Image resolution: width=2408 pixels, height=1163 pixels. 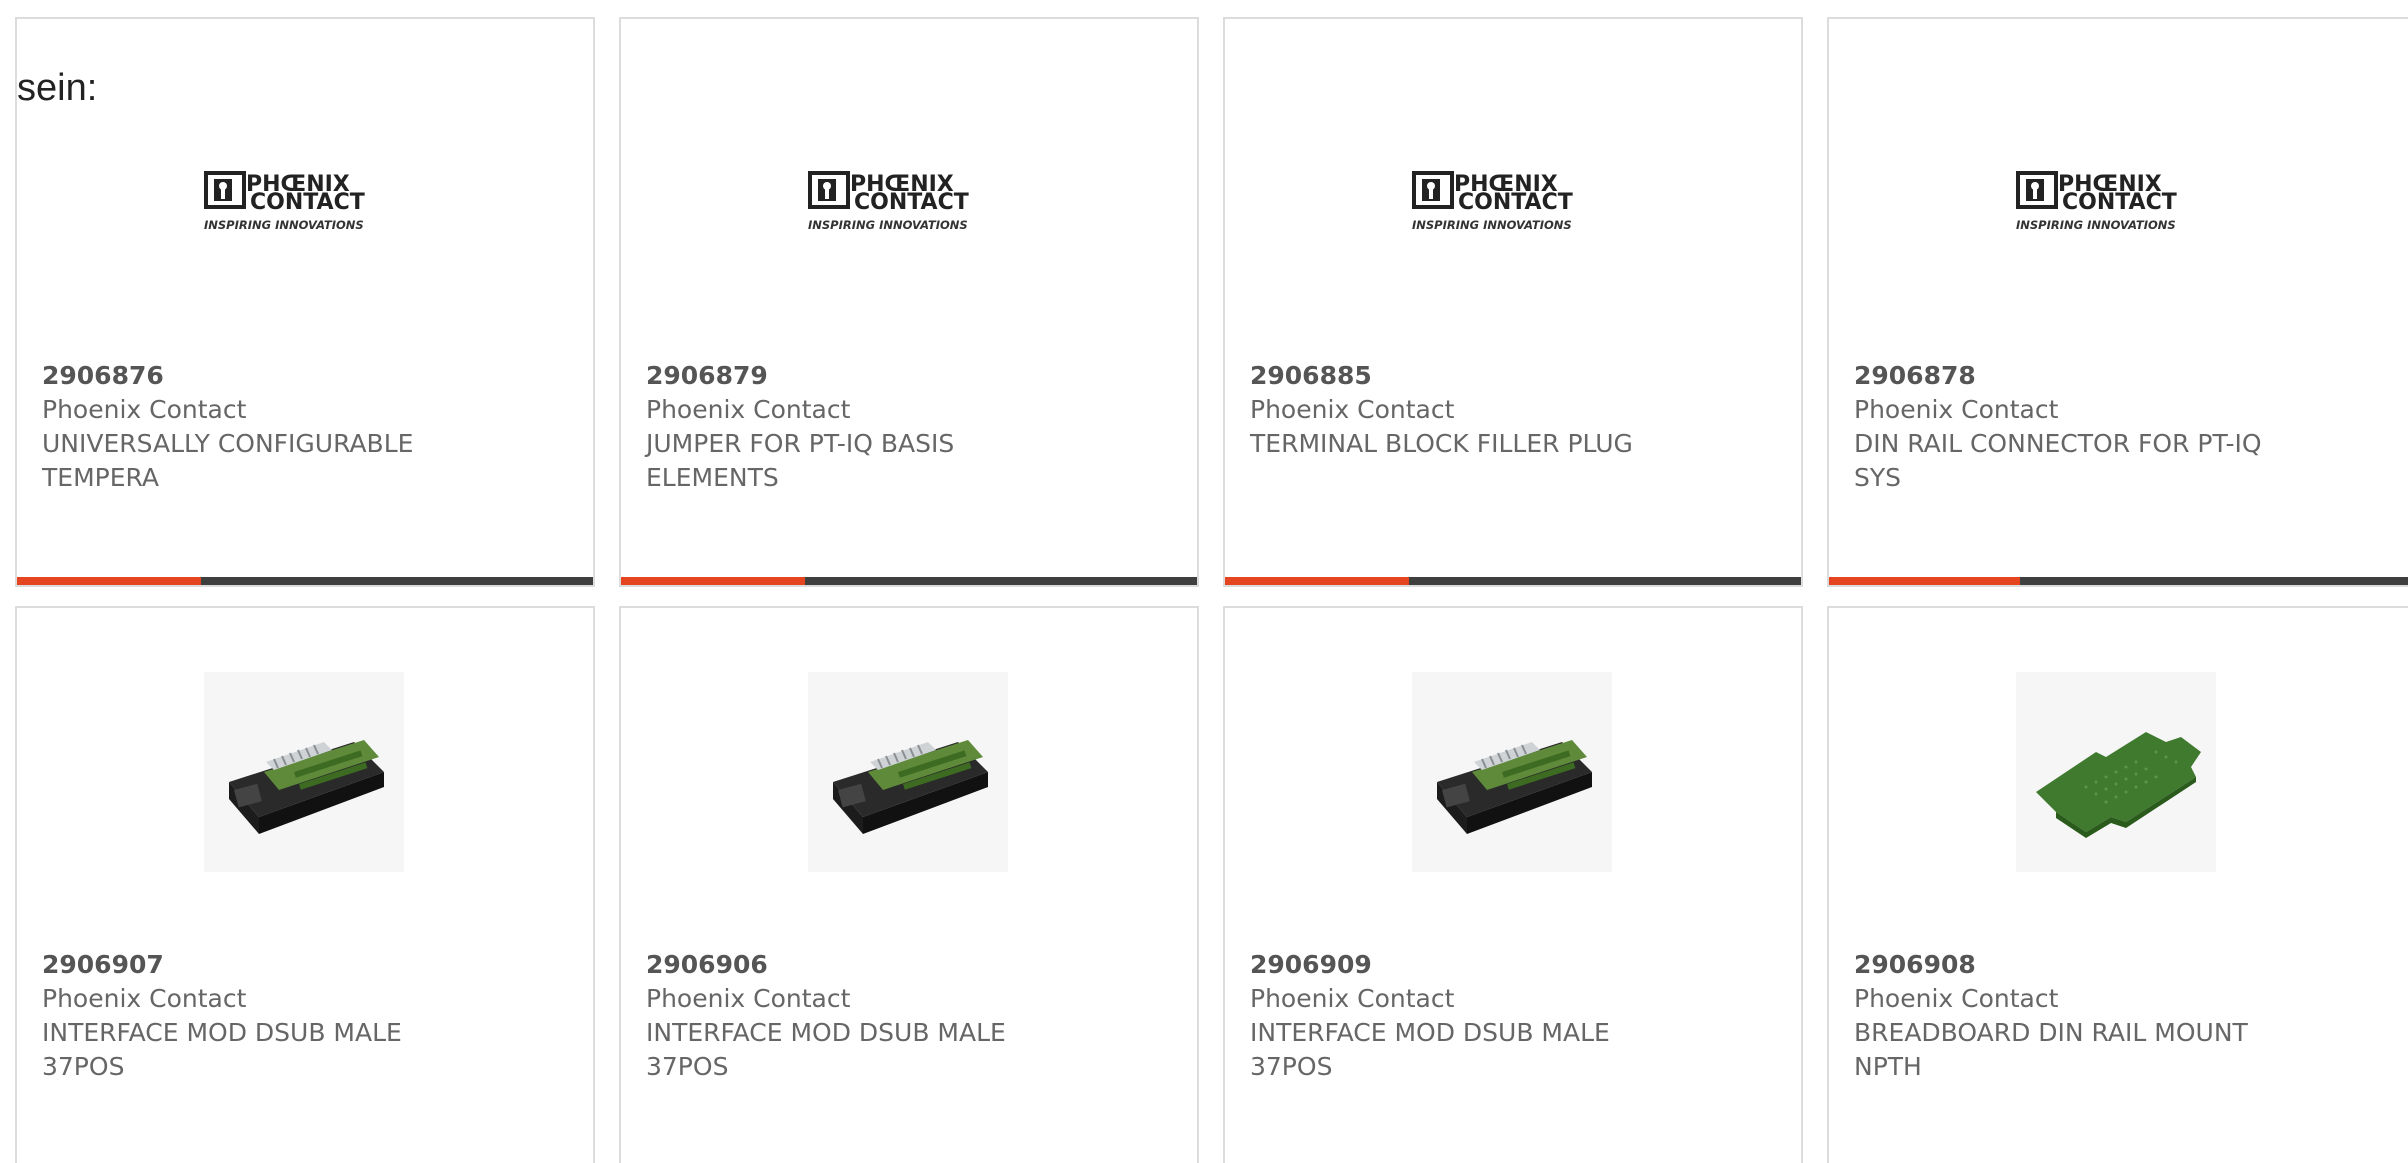 What do you see at coordinates (228, 460) in the screenshot?
I see `product-description: UNIVERSALLY CONFIGURABLE TEMPERA` at bounding box center [228, 460].